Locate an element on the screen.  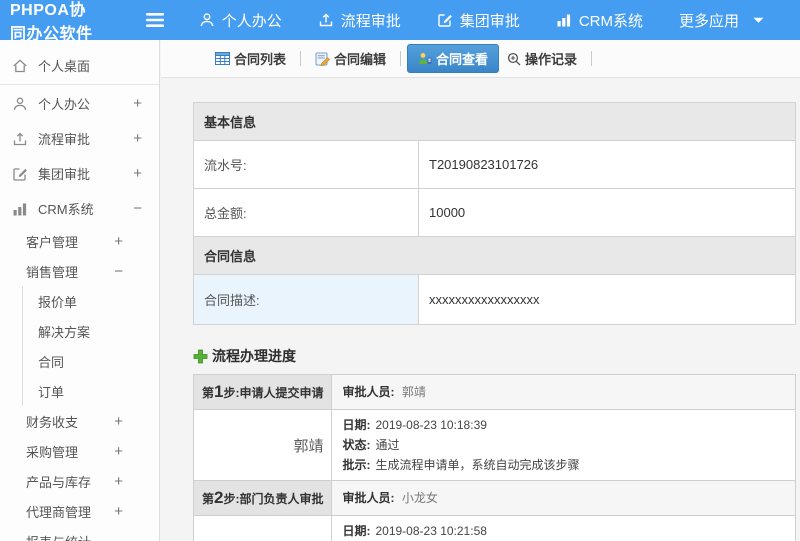
top-bar: PHPOA协同办公软件 个人办公 流程审批 集团审批 CRM系统 更多应用 is located at coordinates (400, 21).